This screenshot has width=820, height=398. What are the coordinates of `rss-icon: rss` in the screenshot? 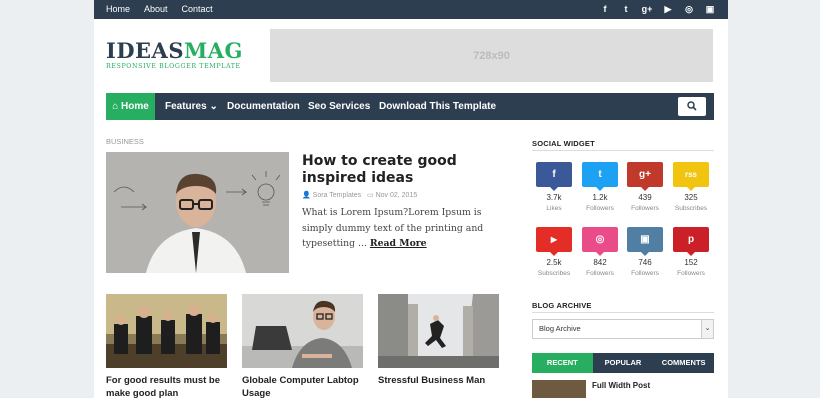 It's located at (690, 174).